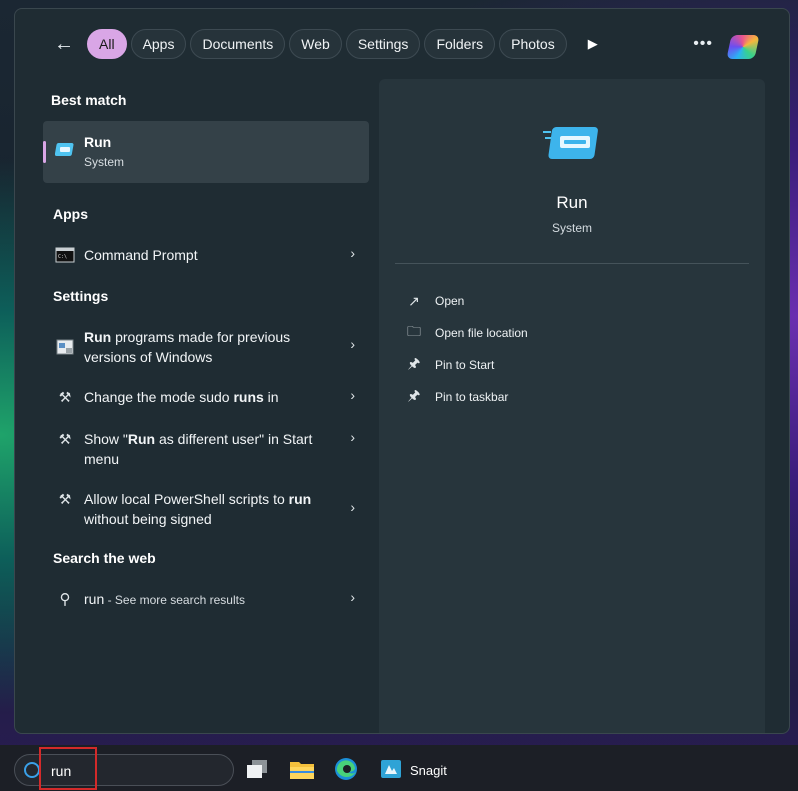 This screenshot has width=798, height=791. Describe the element at coordinates (107, 44) in the screenshot. I see `chip-all: All` at that location.